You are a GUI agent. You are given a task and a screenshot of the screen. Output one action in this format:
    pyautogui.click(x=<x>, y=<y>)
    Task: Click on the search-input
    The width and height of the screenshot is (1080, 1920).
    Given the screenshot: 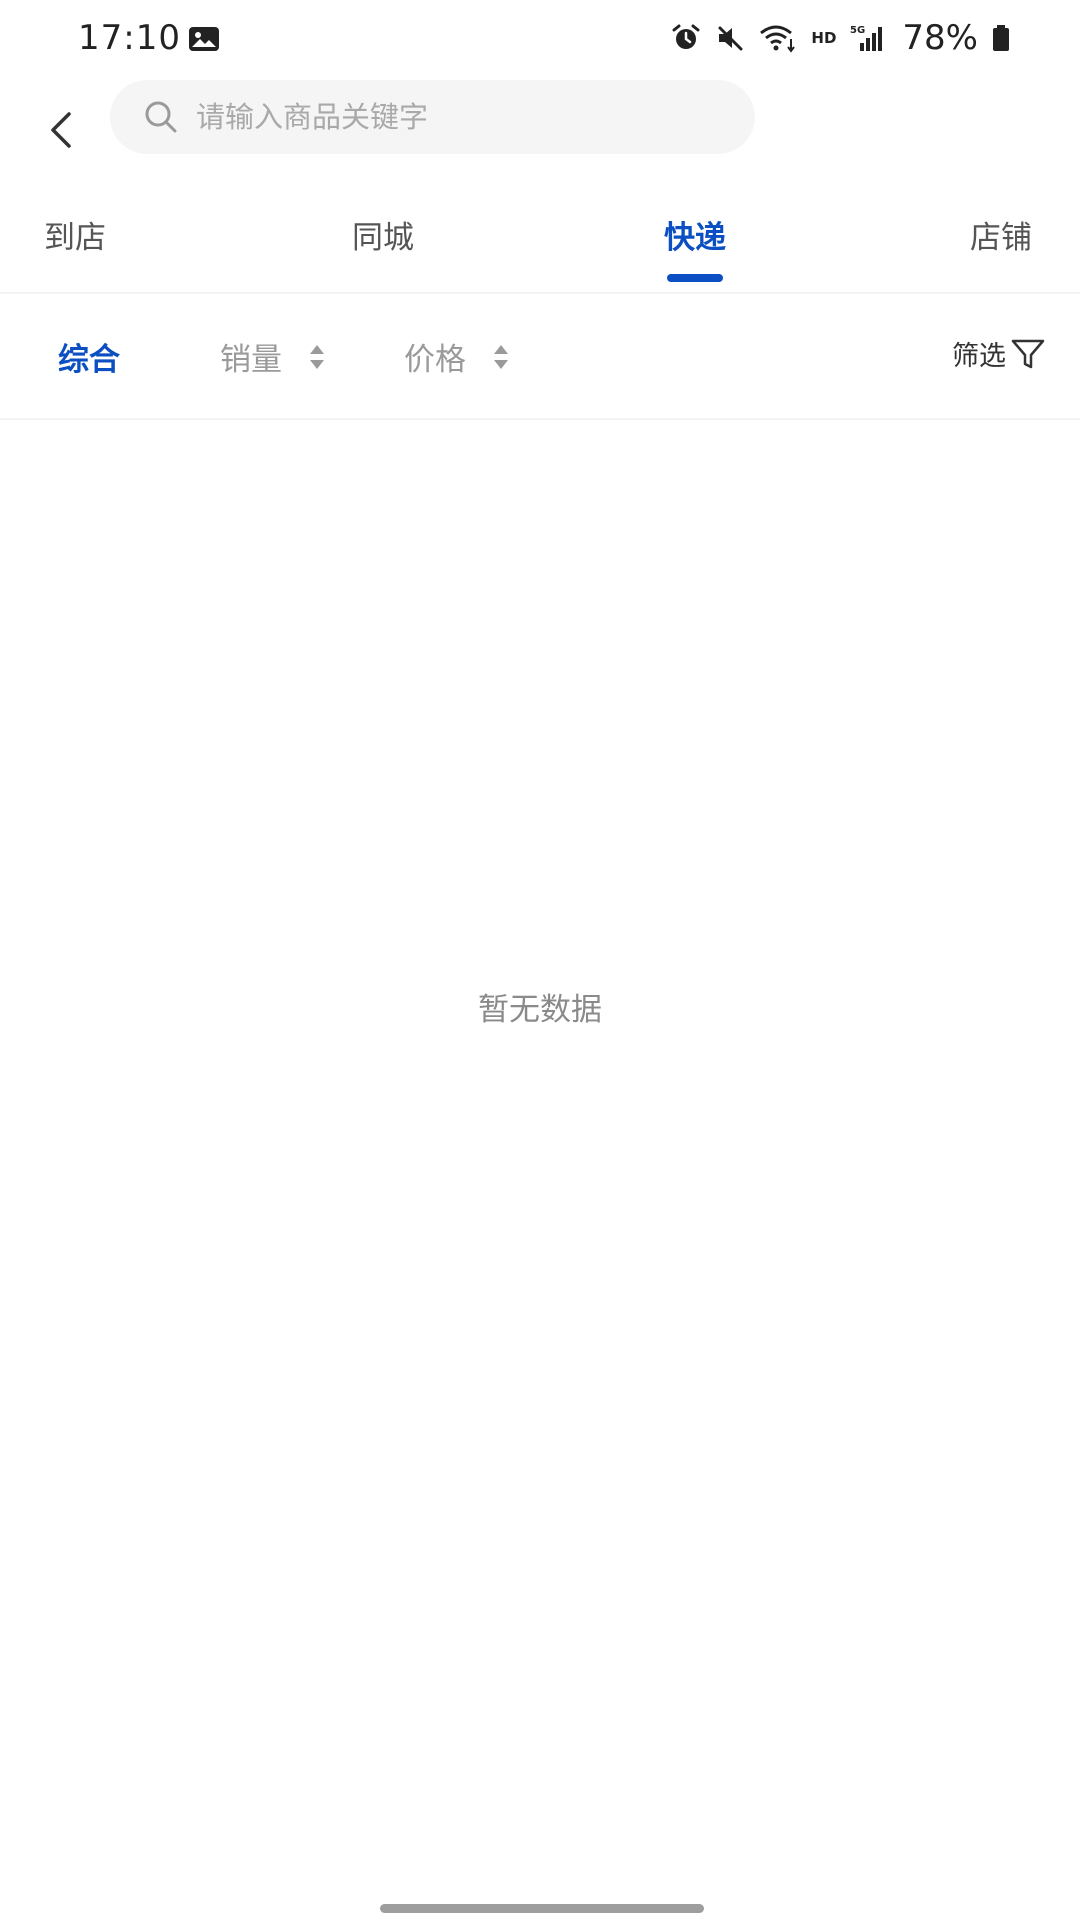 What is the action you would take?
    pyautogui.click(x=456, y=117)
    